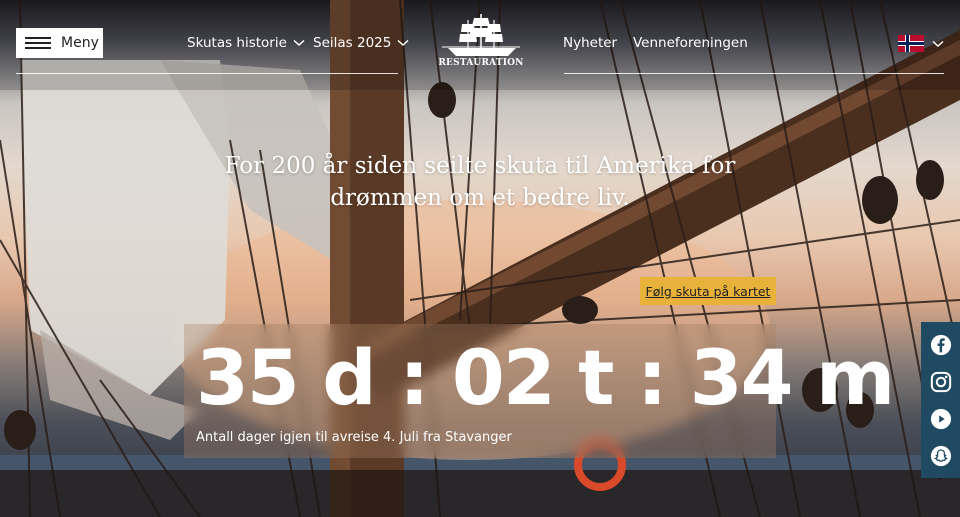 The height and width of the screenshot is (517, 960). I want to click on nav-item-venneforeningen: Venneforeningen, so click(690, 43).